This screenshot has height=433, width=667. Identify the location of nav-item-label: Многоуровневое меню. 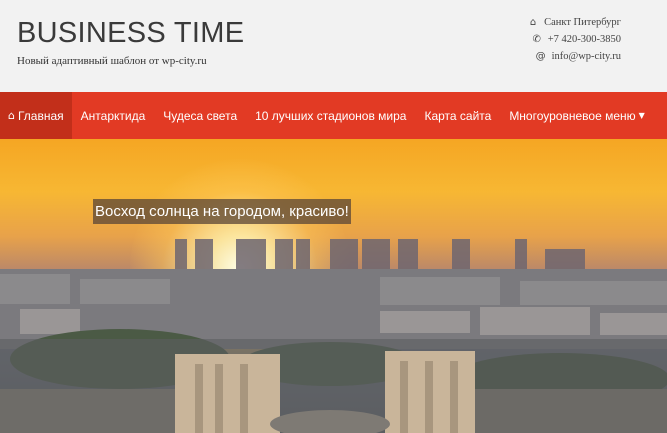
(572, 115).